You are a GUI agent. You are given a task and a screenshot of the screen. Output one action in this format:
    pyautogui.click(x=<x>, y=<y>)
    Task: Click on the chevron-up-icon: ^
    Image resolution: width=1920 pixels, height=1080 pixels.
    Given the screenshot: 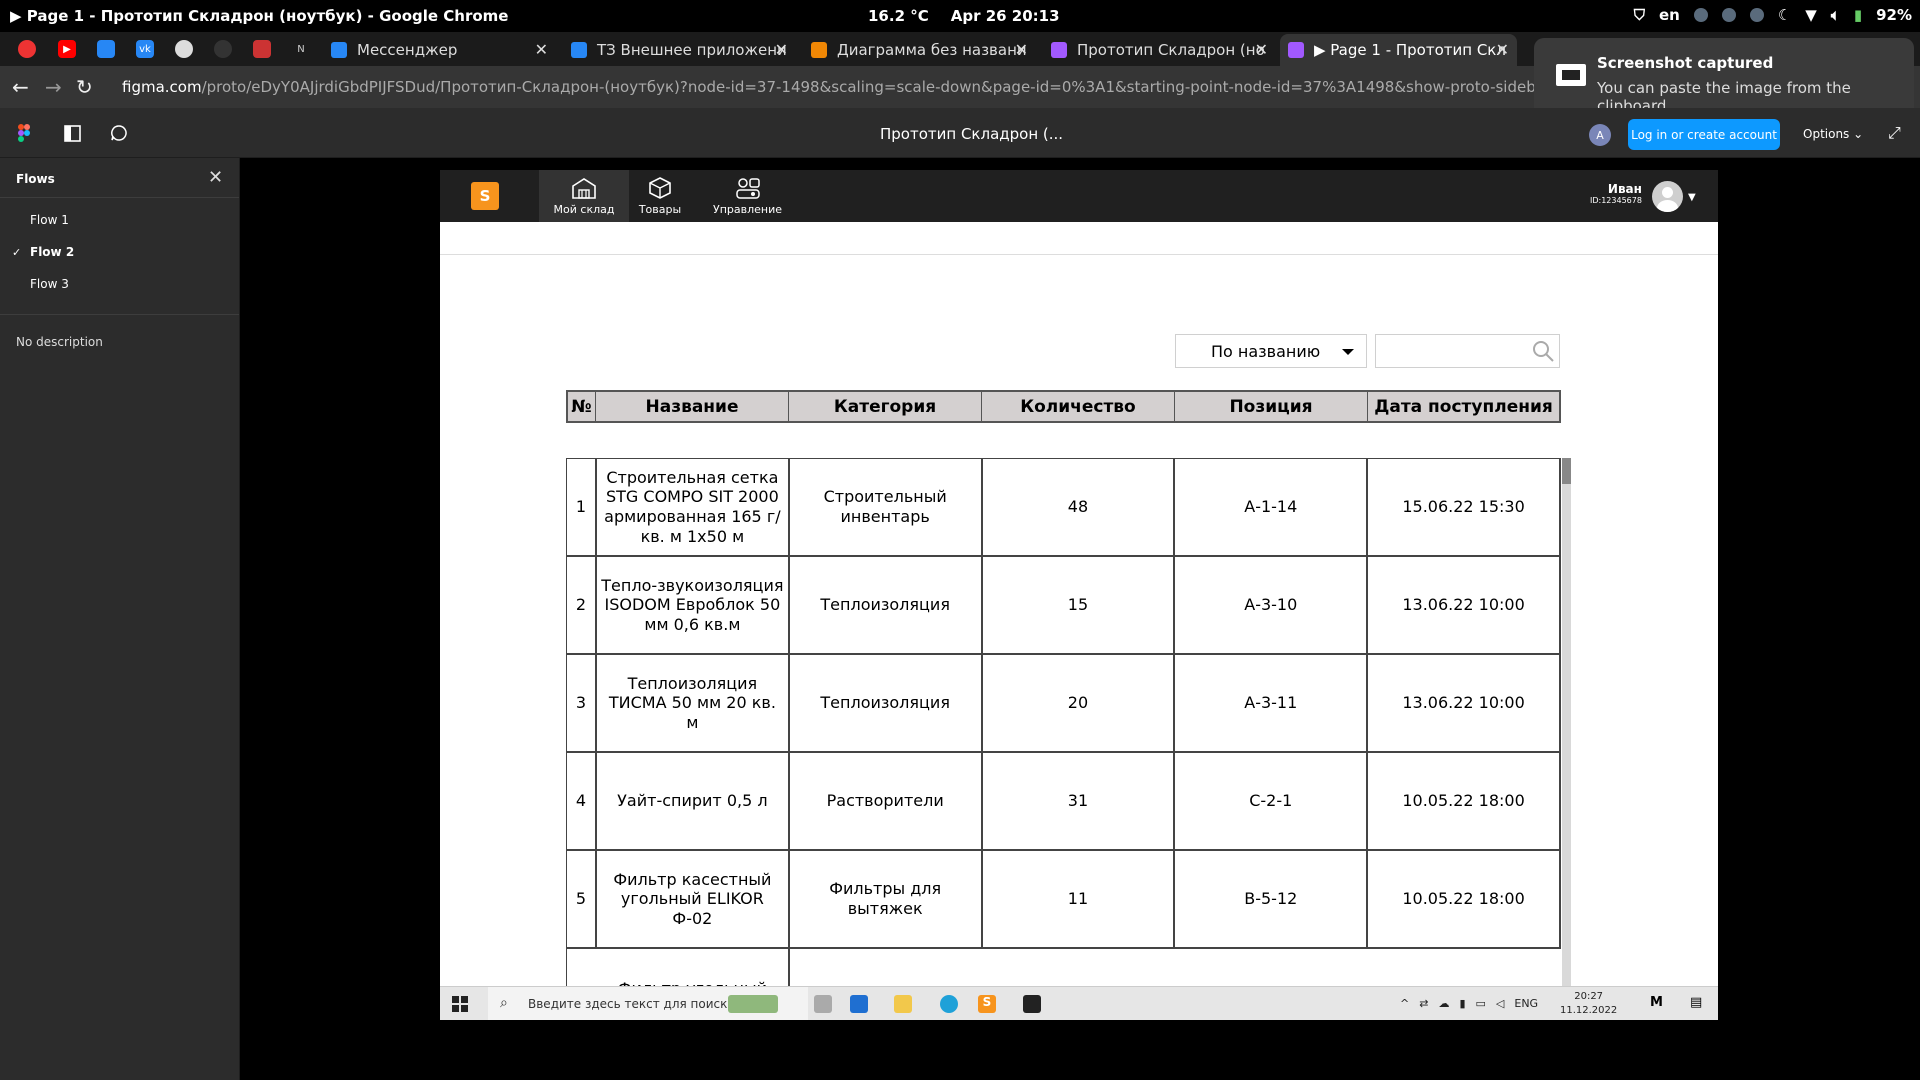 What is the action you would take?
    pyautogui.click(x=1404, y=1003)
    